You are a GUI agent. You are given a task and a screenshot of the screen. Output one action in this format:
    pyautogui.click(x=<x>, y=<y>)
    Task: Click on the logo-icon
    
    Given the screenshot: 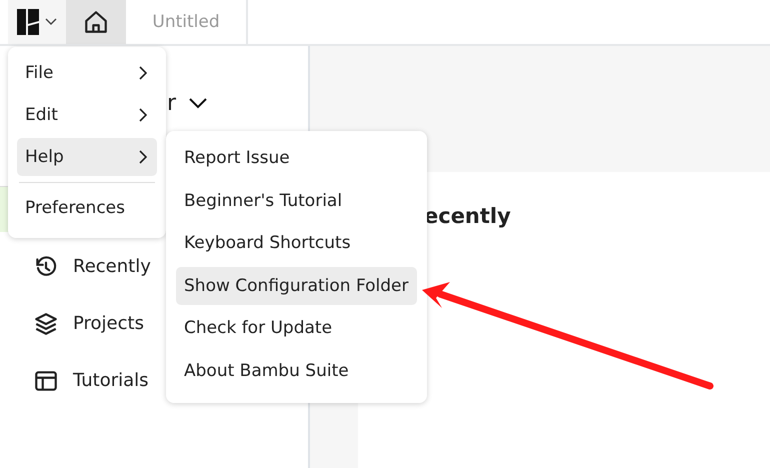 What is the action you would take?
    pyautogui.click(x=28, y=22)
    